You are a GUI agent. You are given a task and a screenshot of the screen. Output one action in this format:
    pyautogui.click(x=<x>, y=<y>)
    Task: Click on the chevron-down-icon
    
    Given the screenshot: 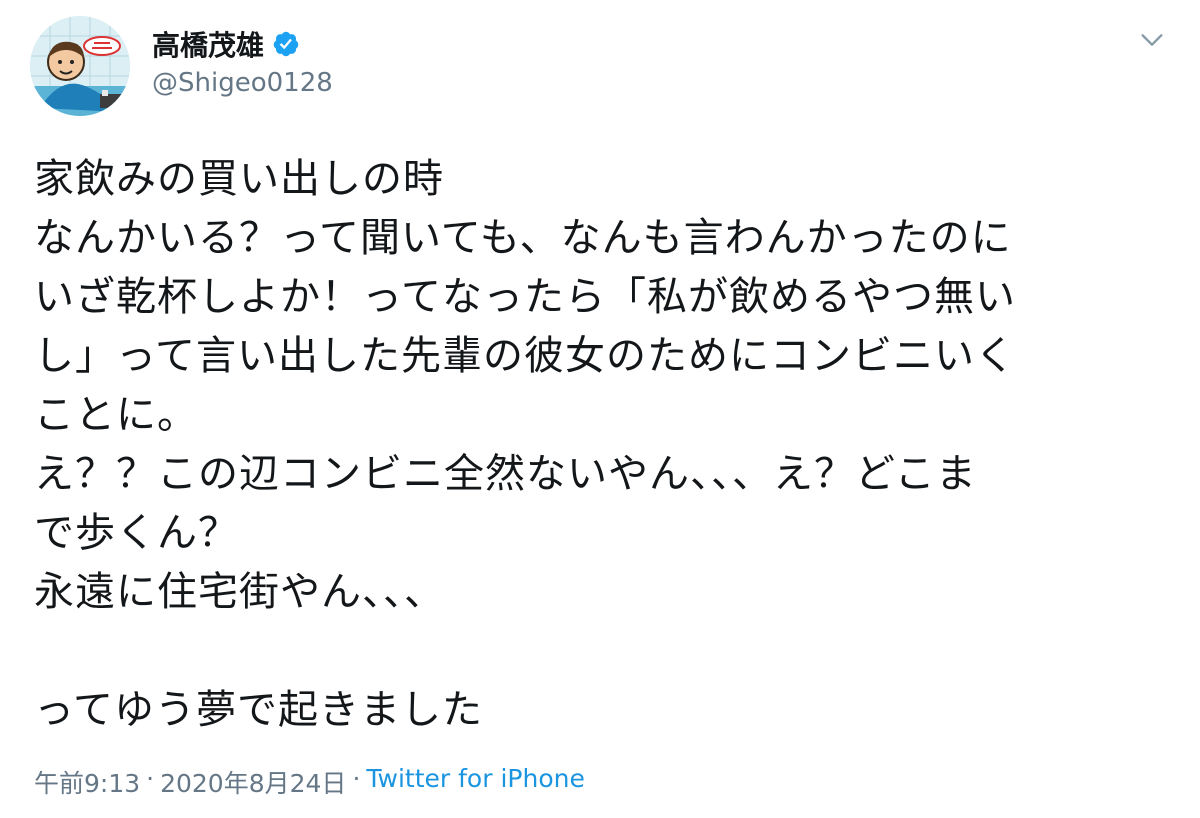 What is the action you would take?
    pyautogui.click(x=1152, y=40)
    